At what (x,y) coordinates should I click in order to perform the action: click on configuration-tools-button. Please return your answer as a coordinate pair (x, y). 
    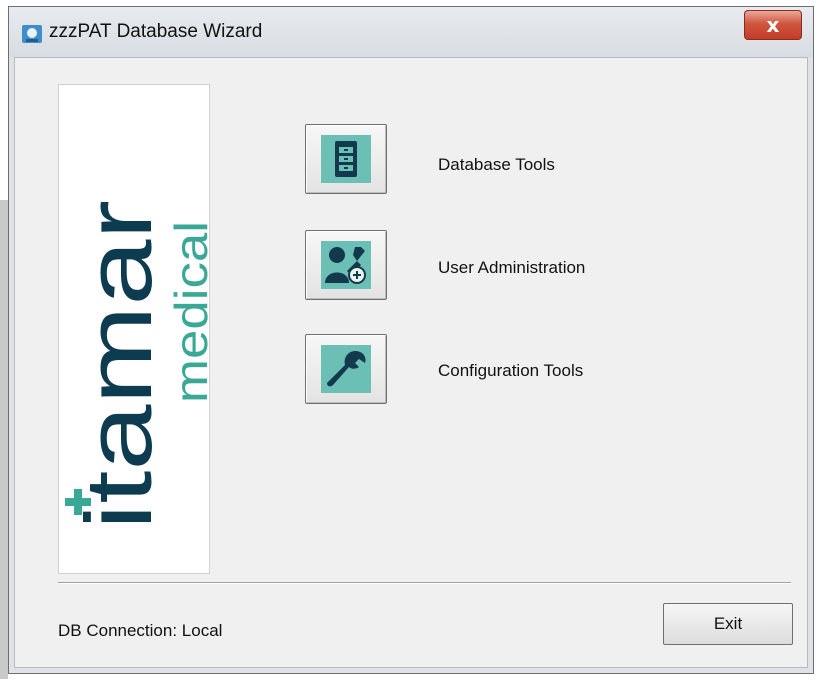
    Looking at the image, I should click on (346, 369).